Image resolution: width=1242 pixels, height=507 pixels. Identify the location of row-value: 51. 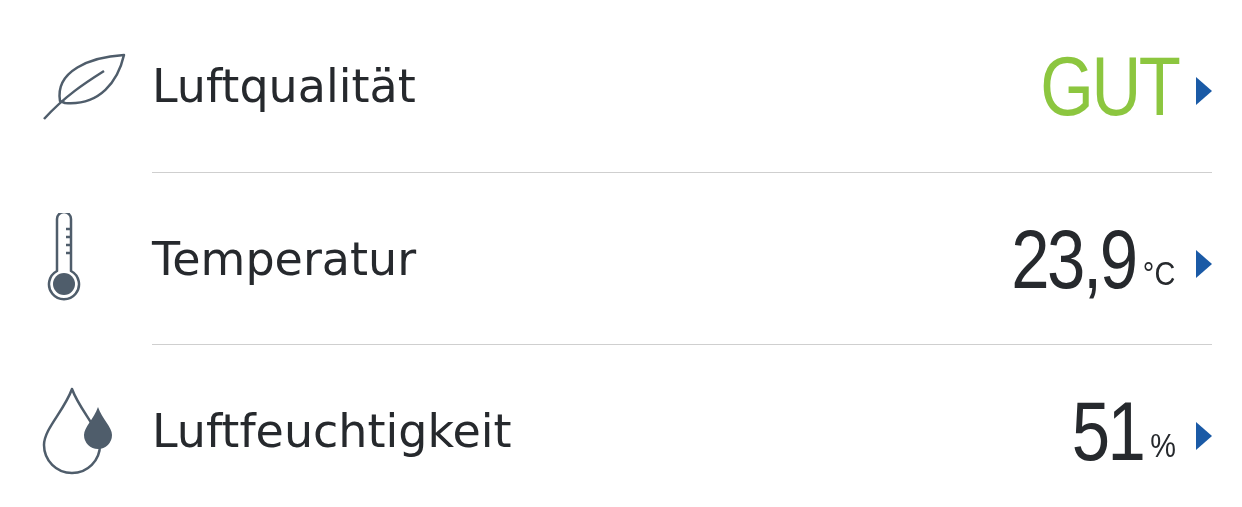
(1108, 430).